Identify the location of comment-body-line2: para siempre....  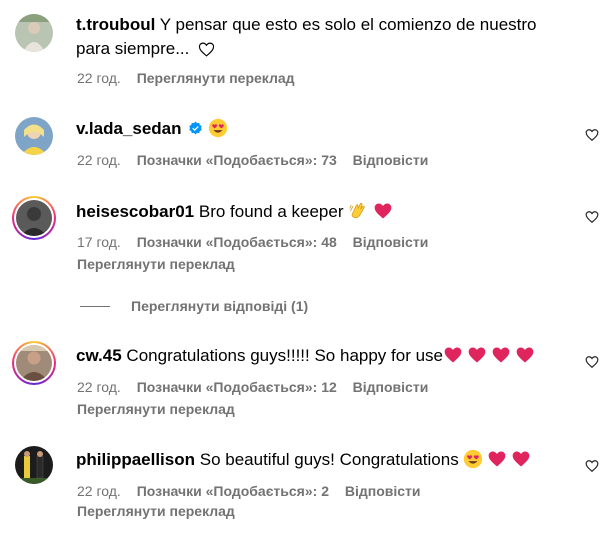
(145, 49).